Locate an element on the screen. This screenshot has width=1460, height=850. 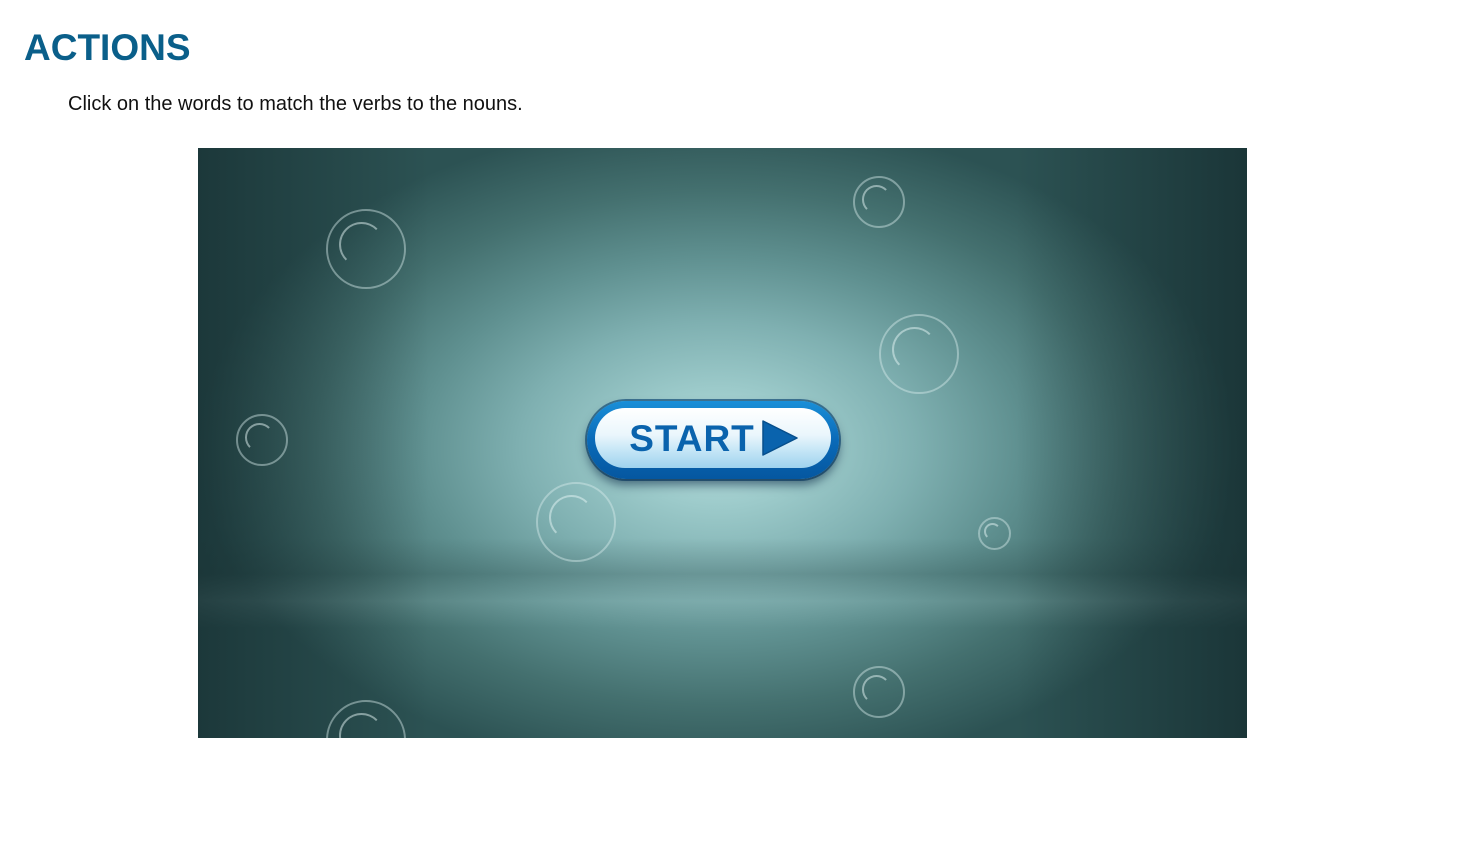
play-arrow-icon is located at coordinates (780, 438).